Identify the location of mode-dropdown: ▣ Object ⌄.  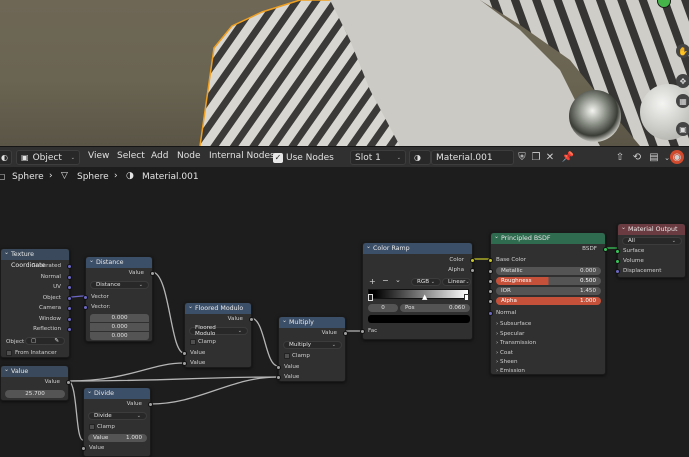
(48, 157).